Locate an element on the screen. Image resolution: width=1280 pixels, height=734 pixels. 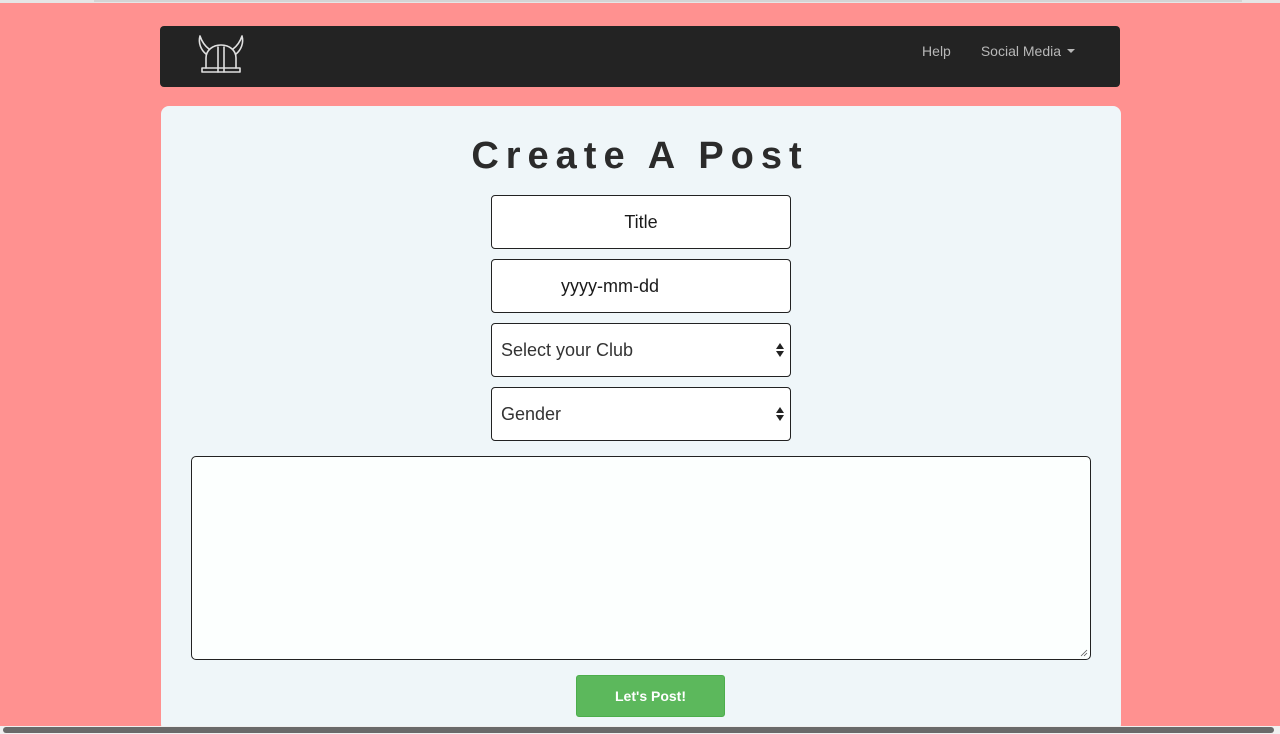
nav-dropdown-social-media: Social Media is located at coordinates (1028, 51).